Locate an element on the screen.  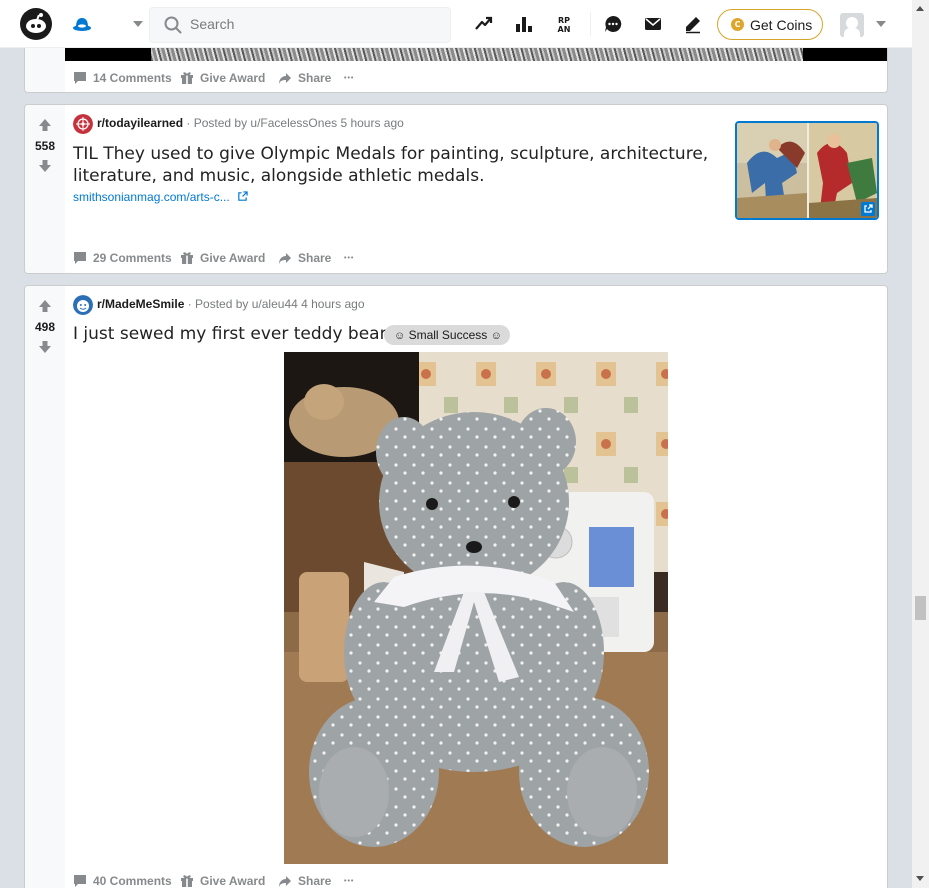
vote-count: 558 is located at coordinates (45, 146).